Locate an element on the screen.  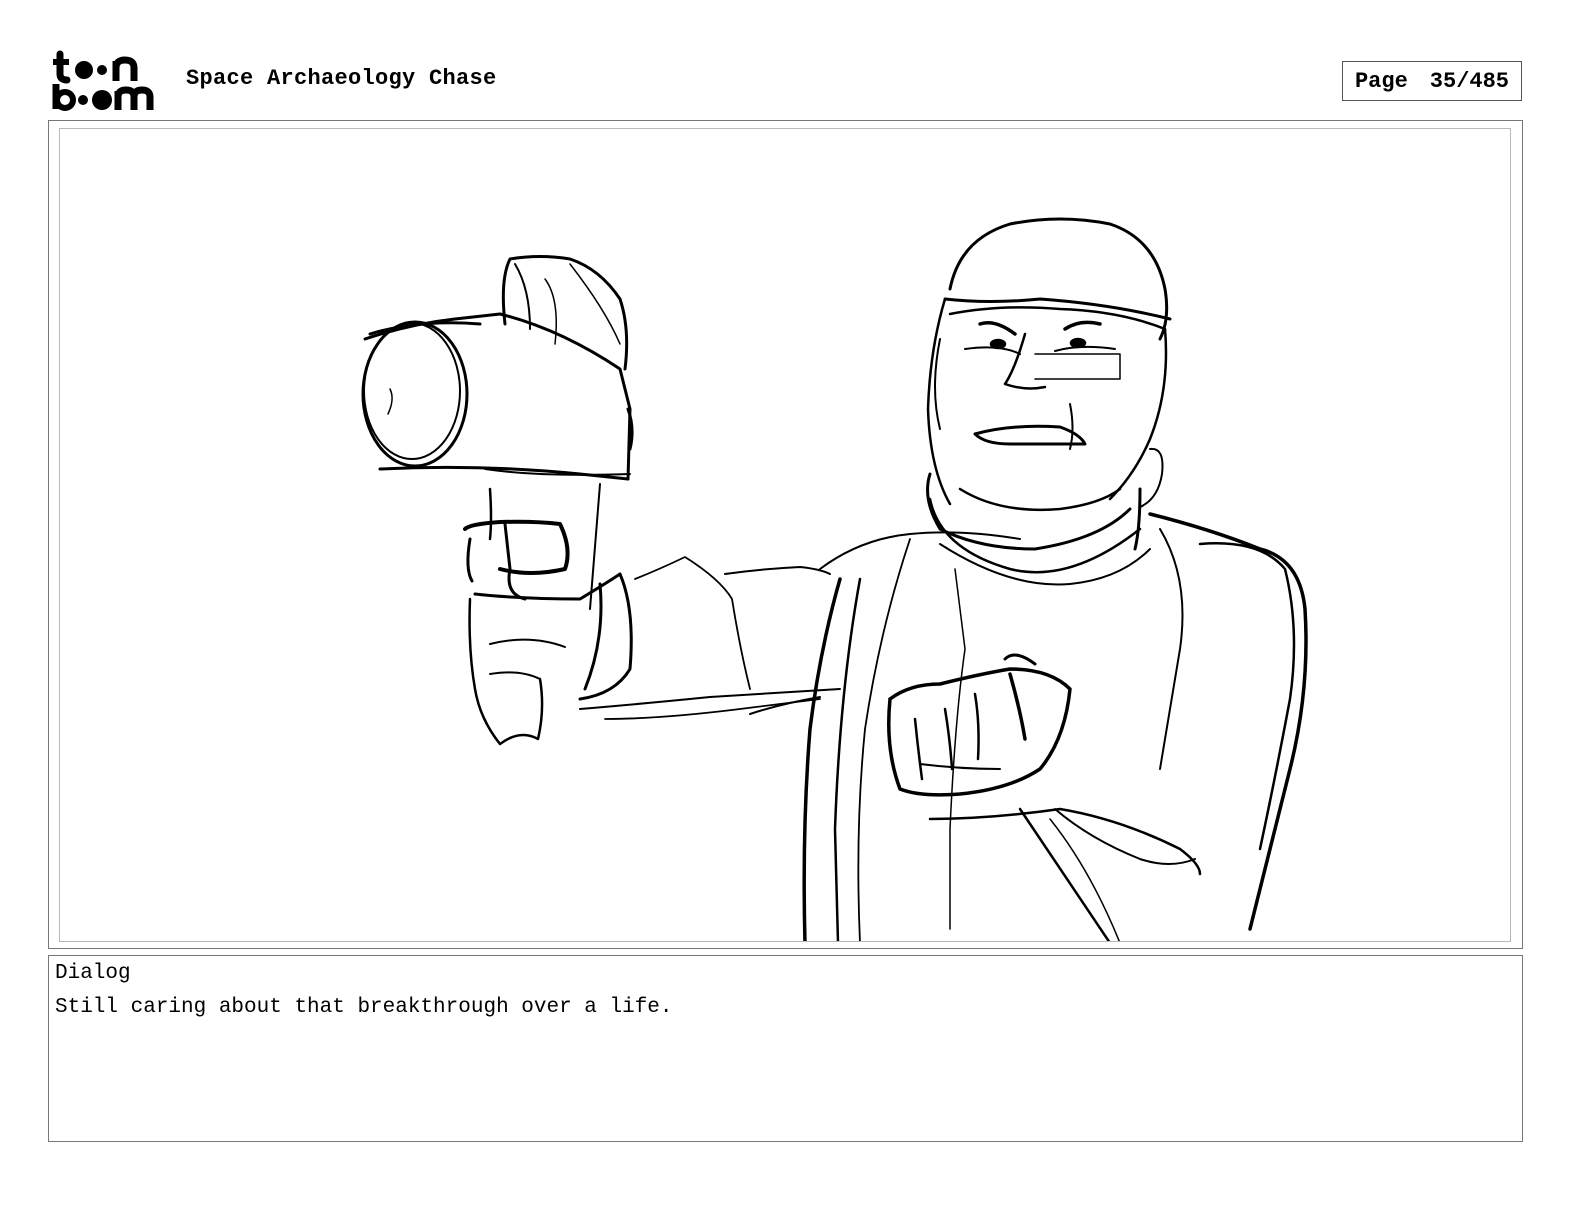
toonboom-logo is located at coordinates (103, 80).